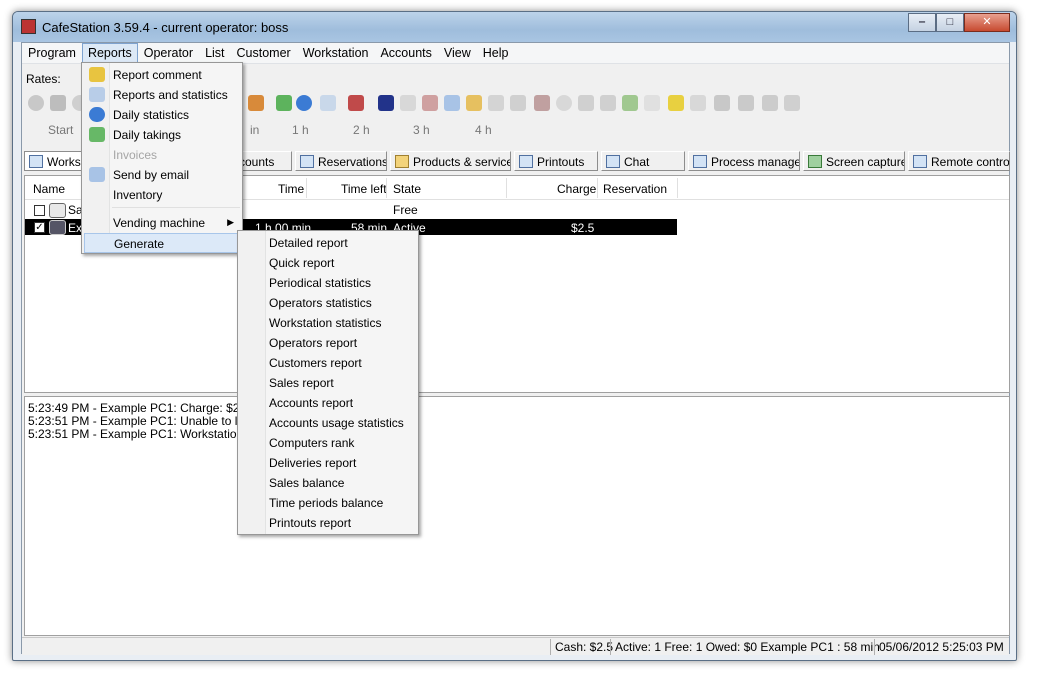  I want to click on power-icon, so click(36, 103).